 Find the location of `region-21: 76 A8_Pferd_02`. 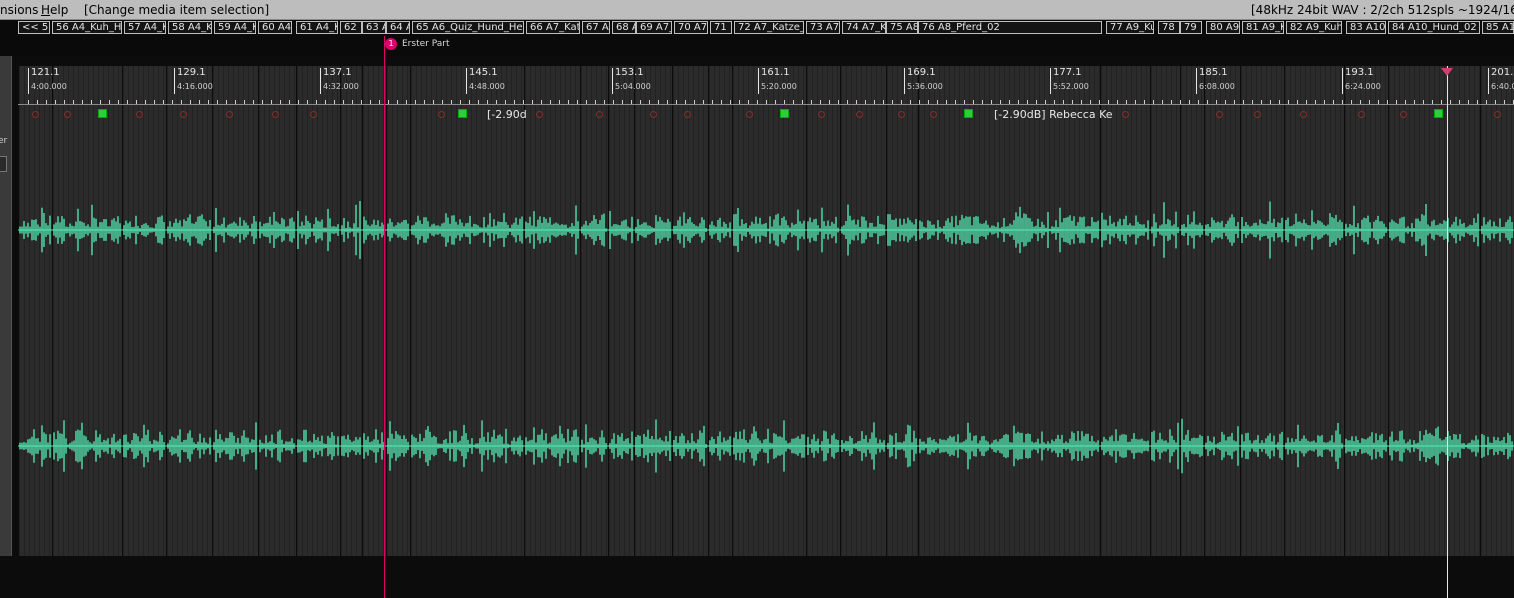

region-21: 76 A8_Pferd_02 is located at coordinates (1010, 27).